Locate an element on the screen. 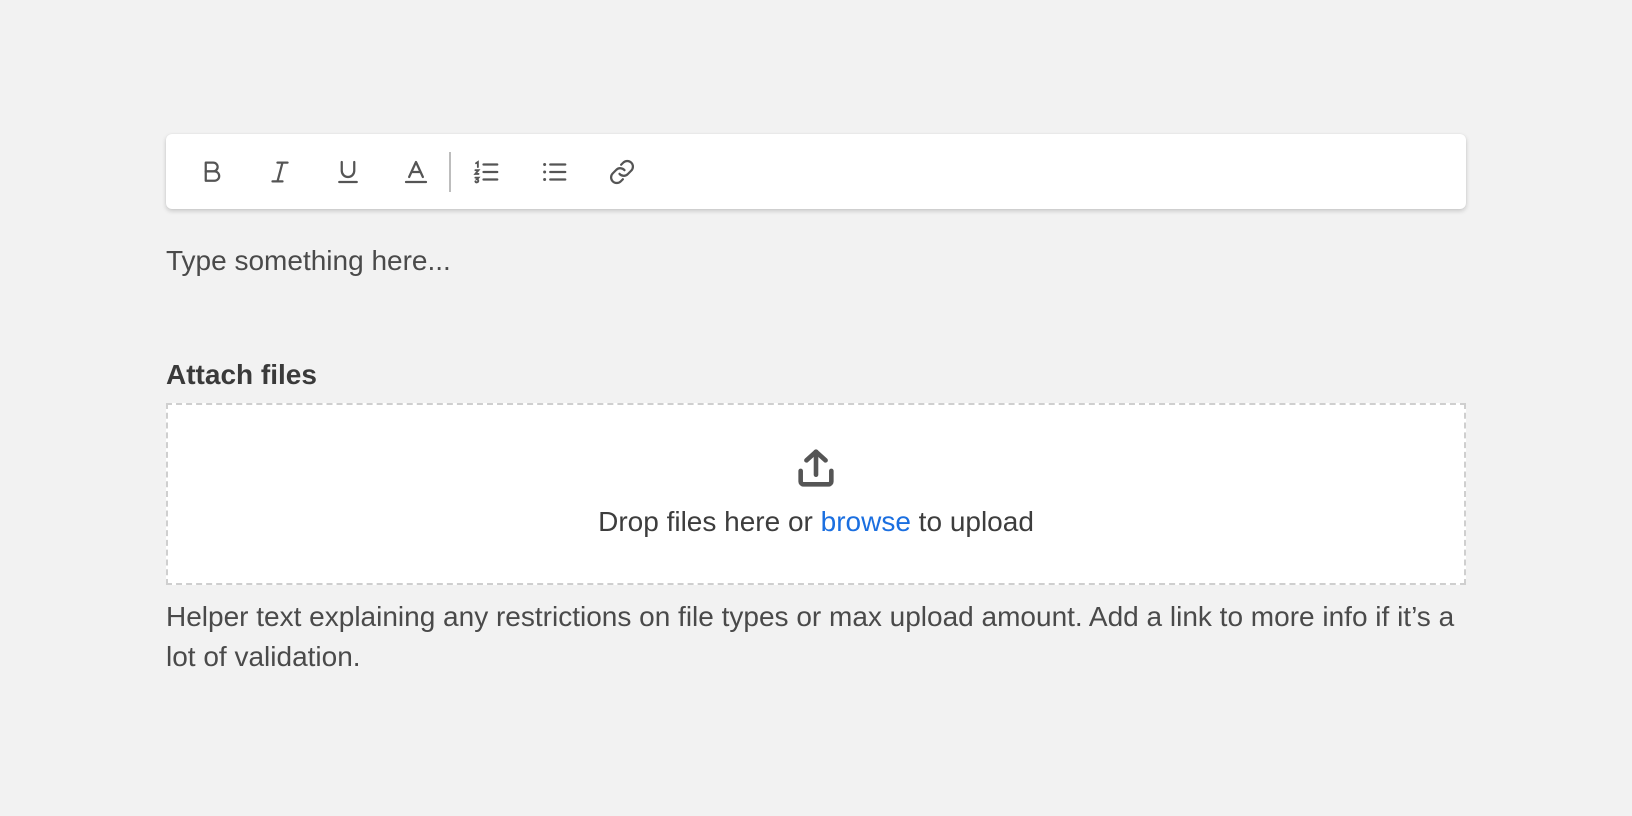  numbered-list-icon is located at coordinates (486, 172).